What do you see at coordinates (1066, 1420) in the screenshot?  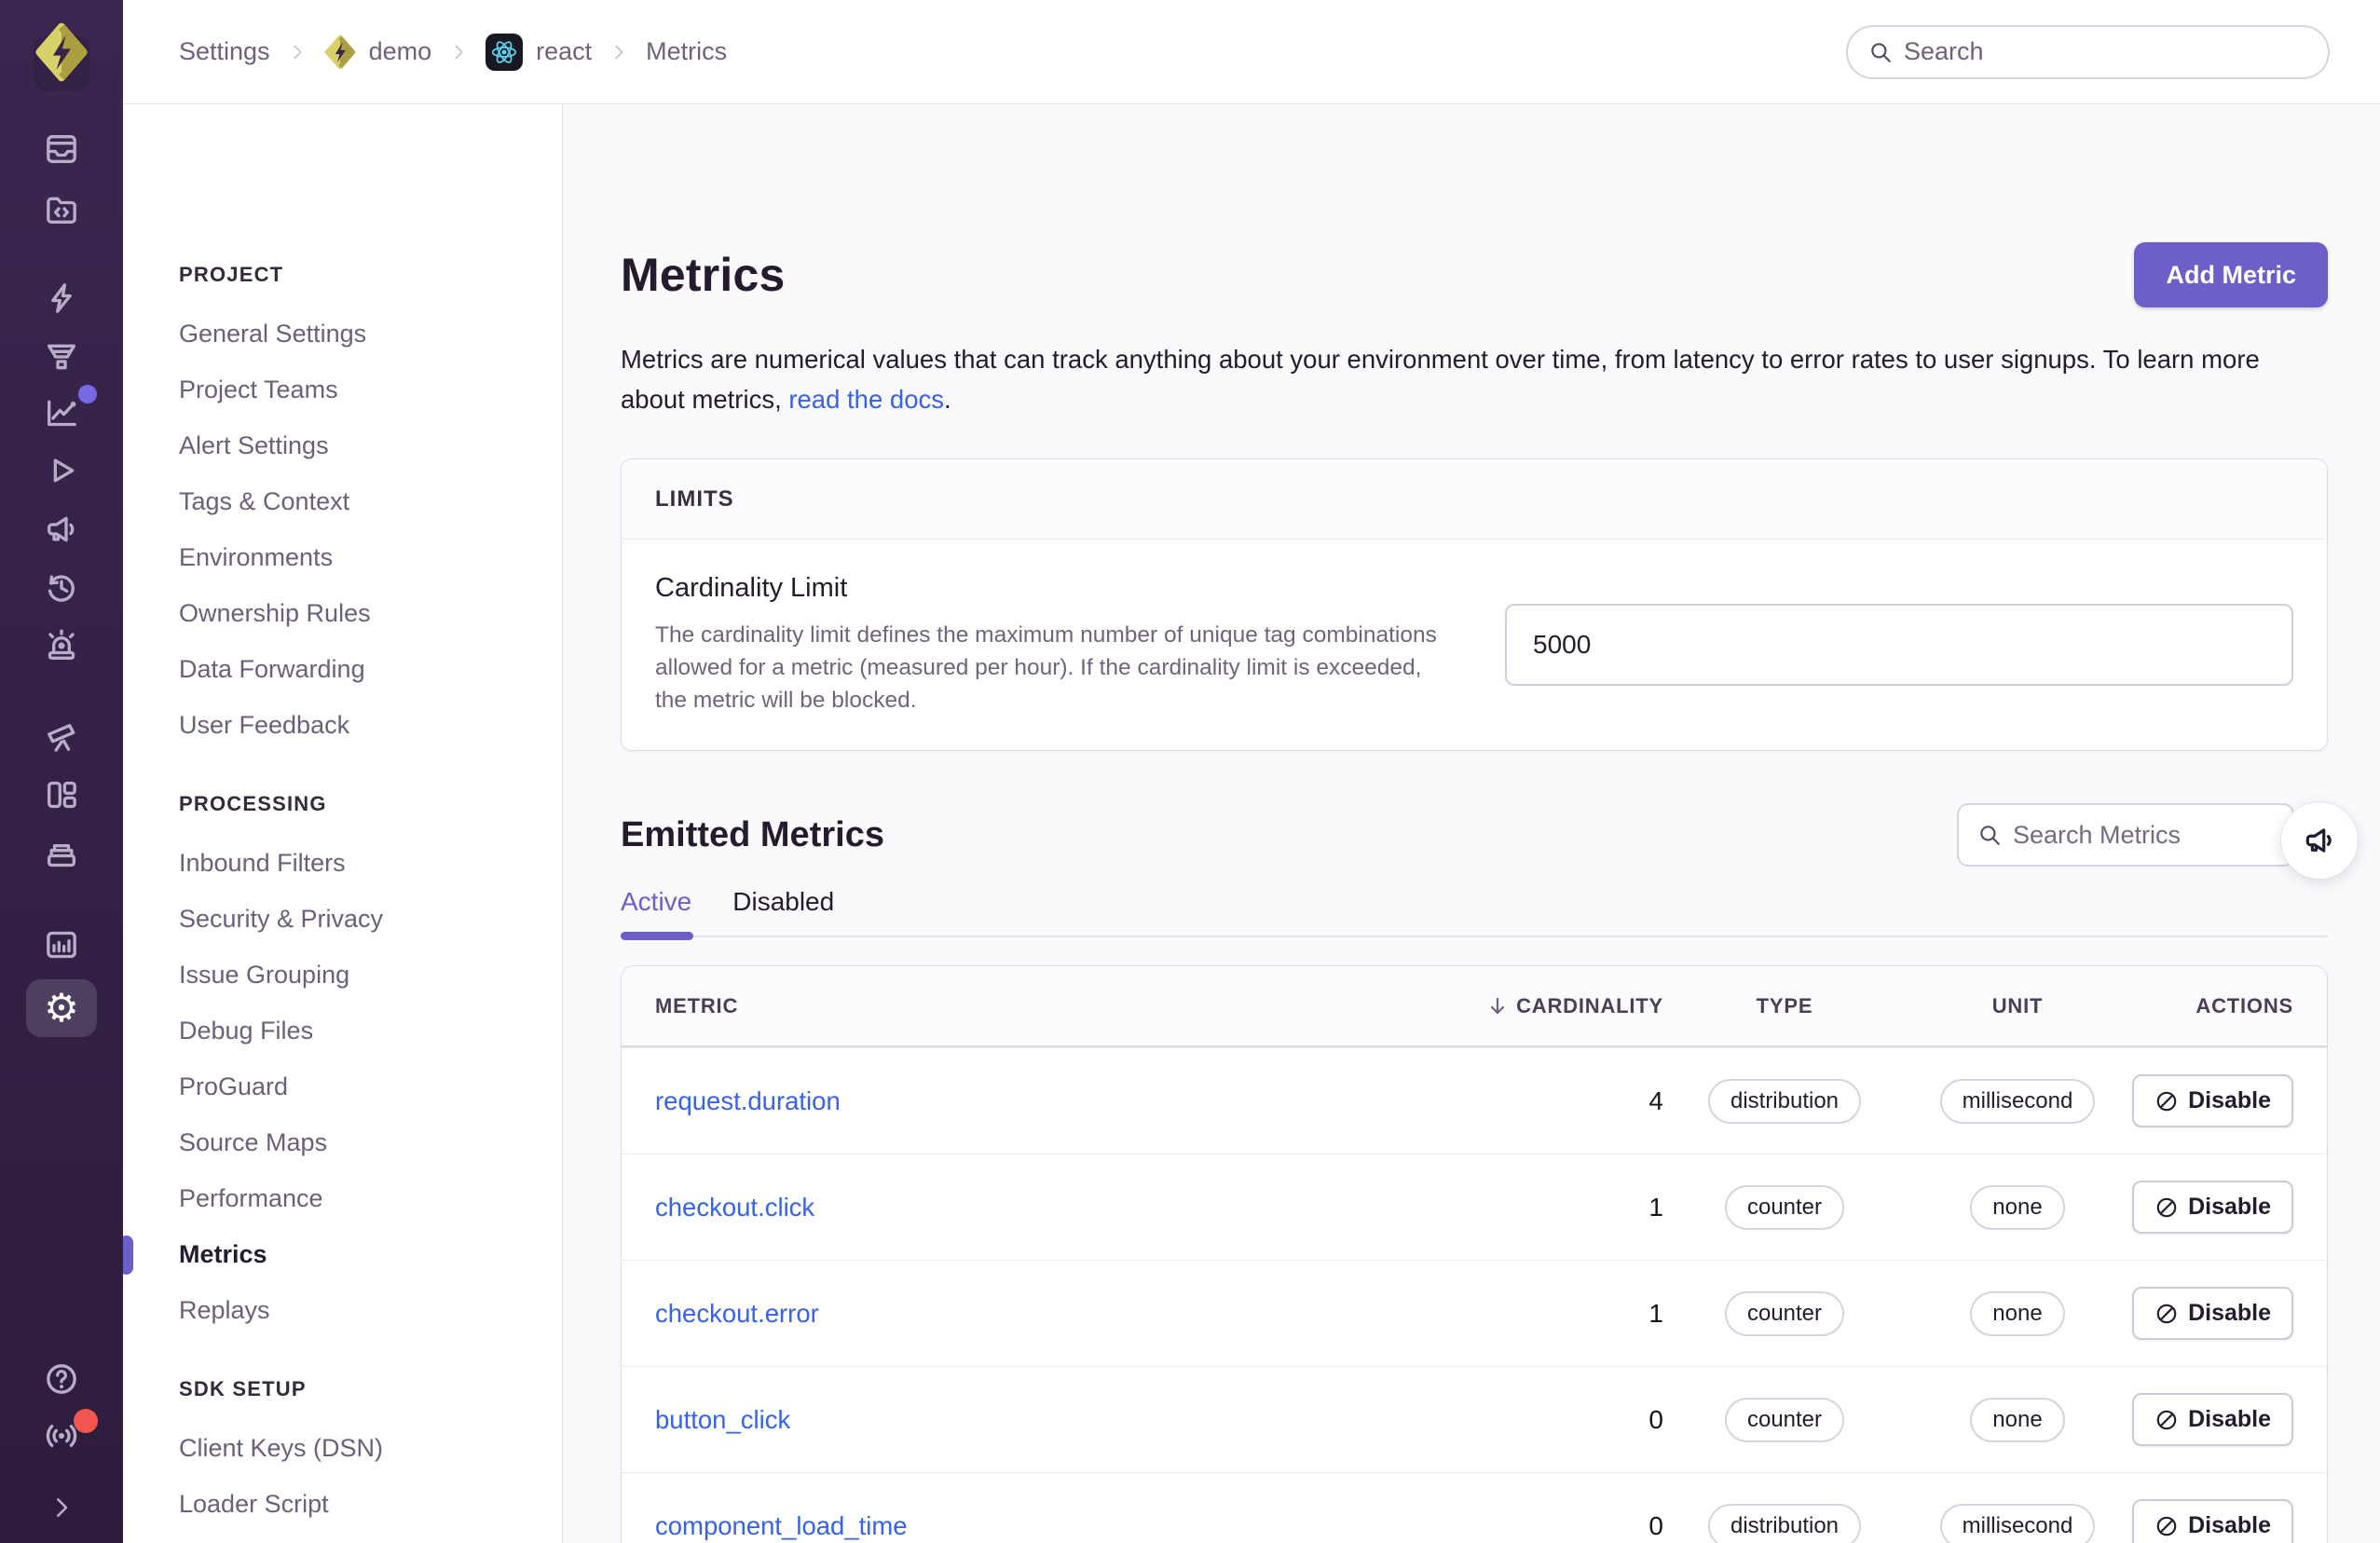 I see `metric-link: button_click` at bounding box center [1066, 1420].